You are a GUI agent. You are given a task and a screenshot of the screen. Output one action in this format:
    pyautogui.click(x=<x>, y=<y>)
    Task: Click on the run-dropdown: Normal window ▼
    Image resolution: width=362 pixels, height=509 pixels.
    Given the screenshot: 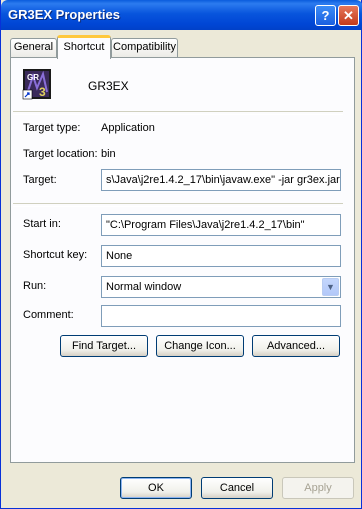 What is the action you would take?
    pyautogui.click(x=221, y=287)
    